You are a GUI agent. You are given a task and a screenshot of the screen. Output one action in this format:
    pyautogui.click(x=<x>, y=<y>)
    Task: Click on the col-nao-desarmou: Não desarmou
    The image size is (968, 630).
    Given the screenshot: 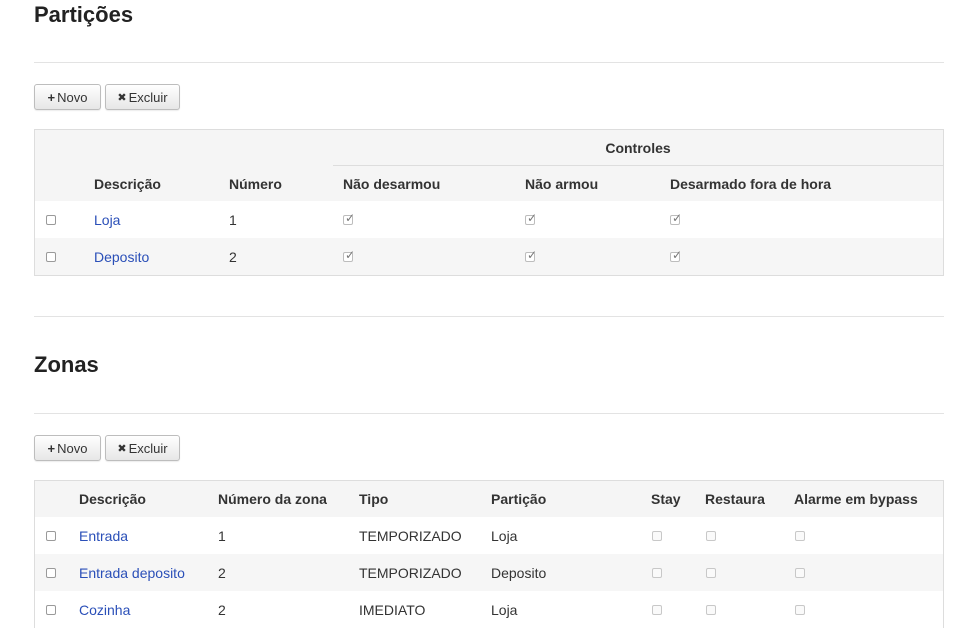 What is the action you would take?
    pyautogui.click(x=391, y=183)
    